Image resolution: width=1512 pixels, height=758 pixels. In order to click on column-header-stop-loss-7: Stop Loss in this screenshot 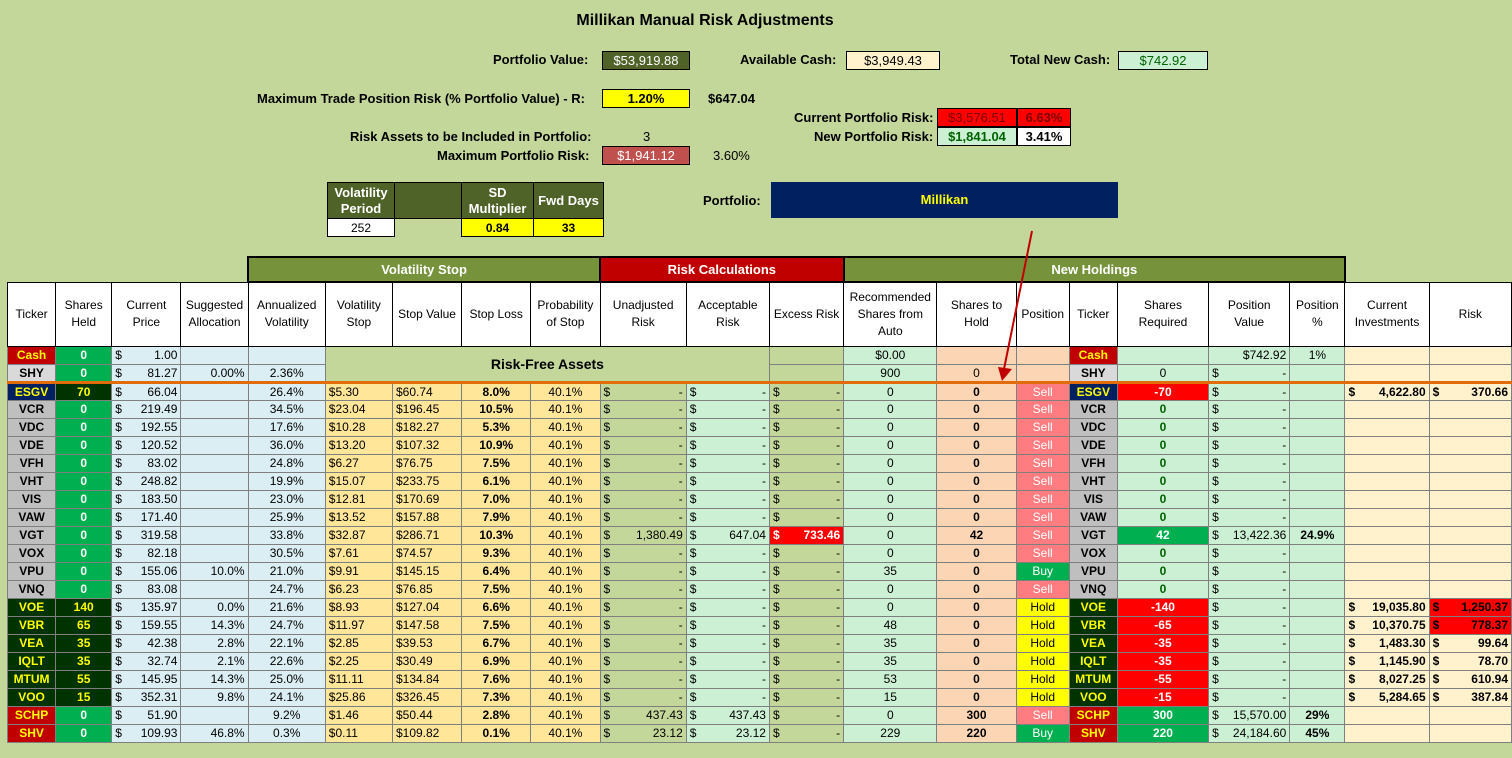, I will do `click(496, 314)`.